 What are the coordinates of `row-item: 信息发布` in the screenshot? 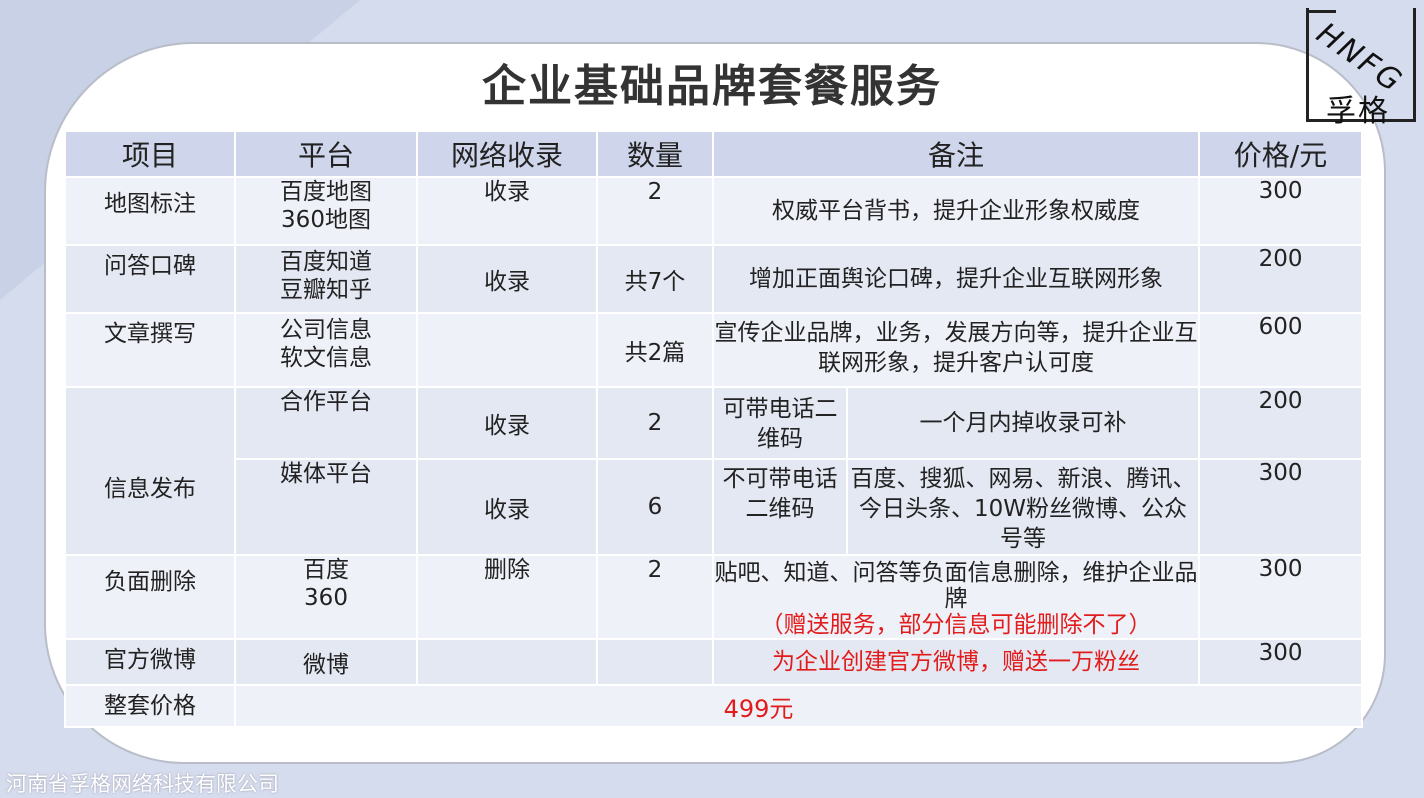 It's located at (150, 471).